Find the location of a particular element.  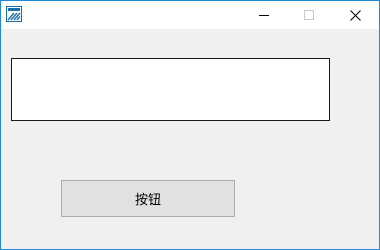

action-button-label: 按钮 is located at coordinates (147, 200).